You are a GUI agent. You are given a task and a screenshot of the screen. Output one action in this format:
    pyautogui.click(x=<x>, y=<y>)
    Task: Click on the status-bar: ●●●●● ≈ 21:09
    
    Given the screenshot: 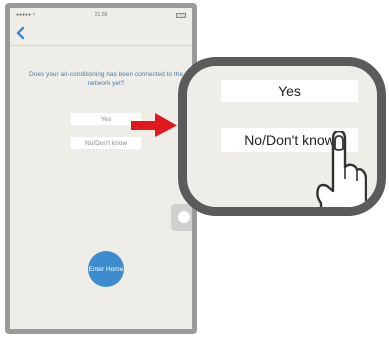 What is the action you would take?
    pyautogui.click(x=101, y=15)
    